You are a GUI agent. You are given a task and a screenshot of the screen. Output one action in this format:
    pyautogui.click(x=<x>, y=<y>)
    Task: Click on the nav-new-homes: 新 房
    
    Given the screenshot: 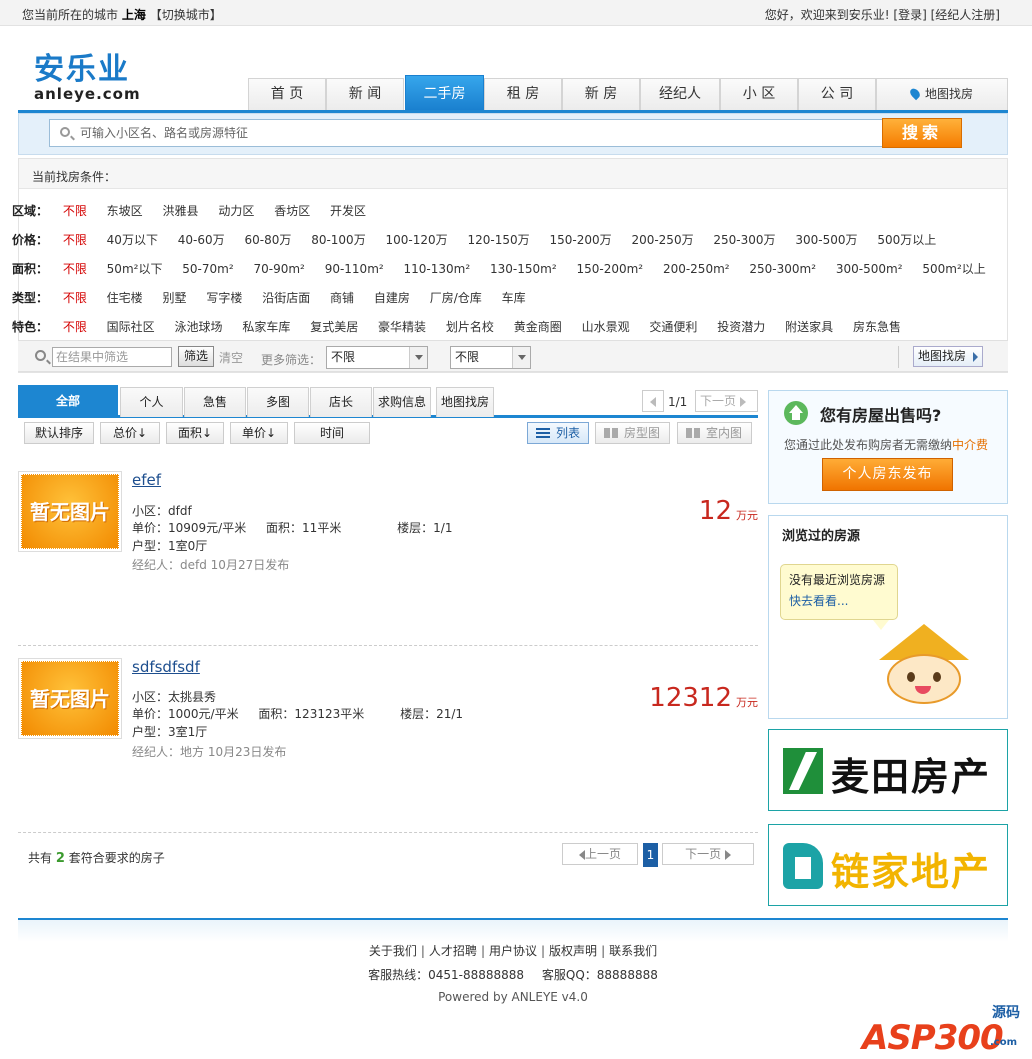 What is the action you would take?
    pyautogui.click(x=601, y=94)
    